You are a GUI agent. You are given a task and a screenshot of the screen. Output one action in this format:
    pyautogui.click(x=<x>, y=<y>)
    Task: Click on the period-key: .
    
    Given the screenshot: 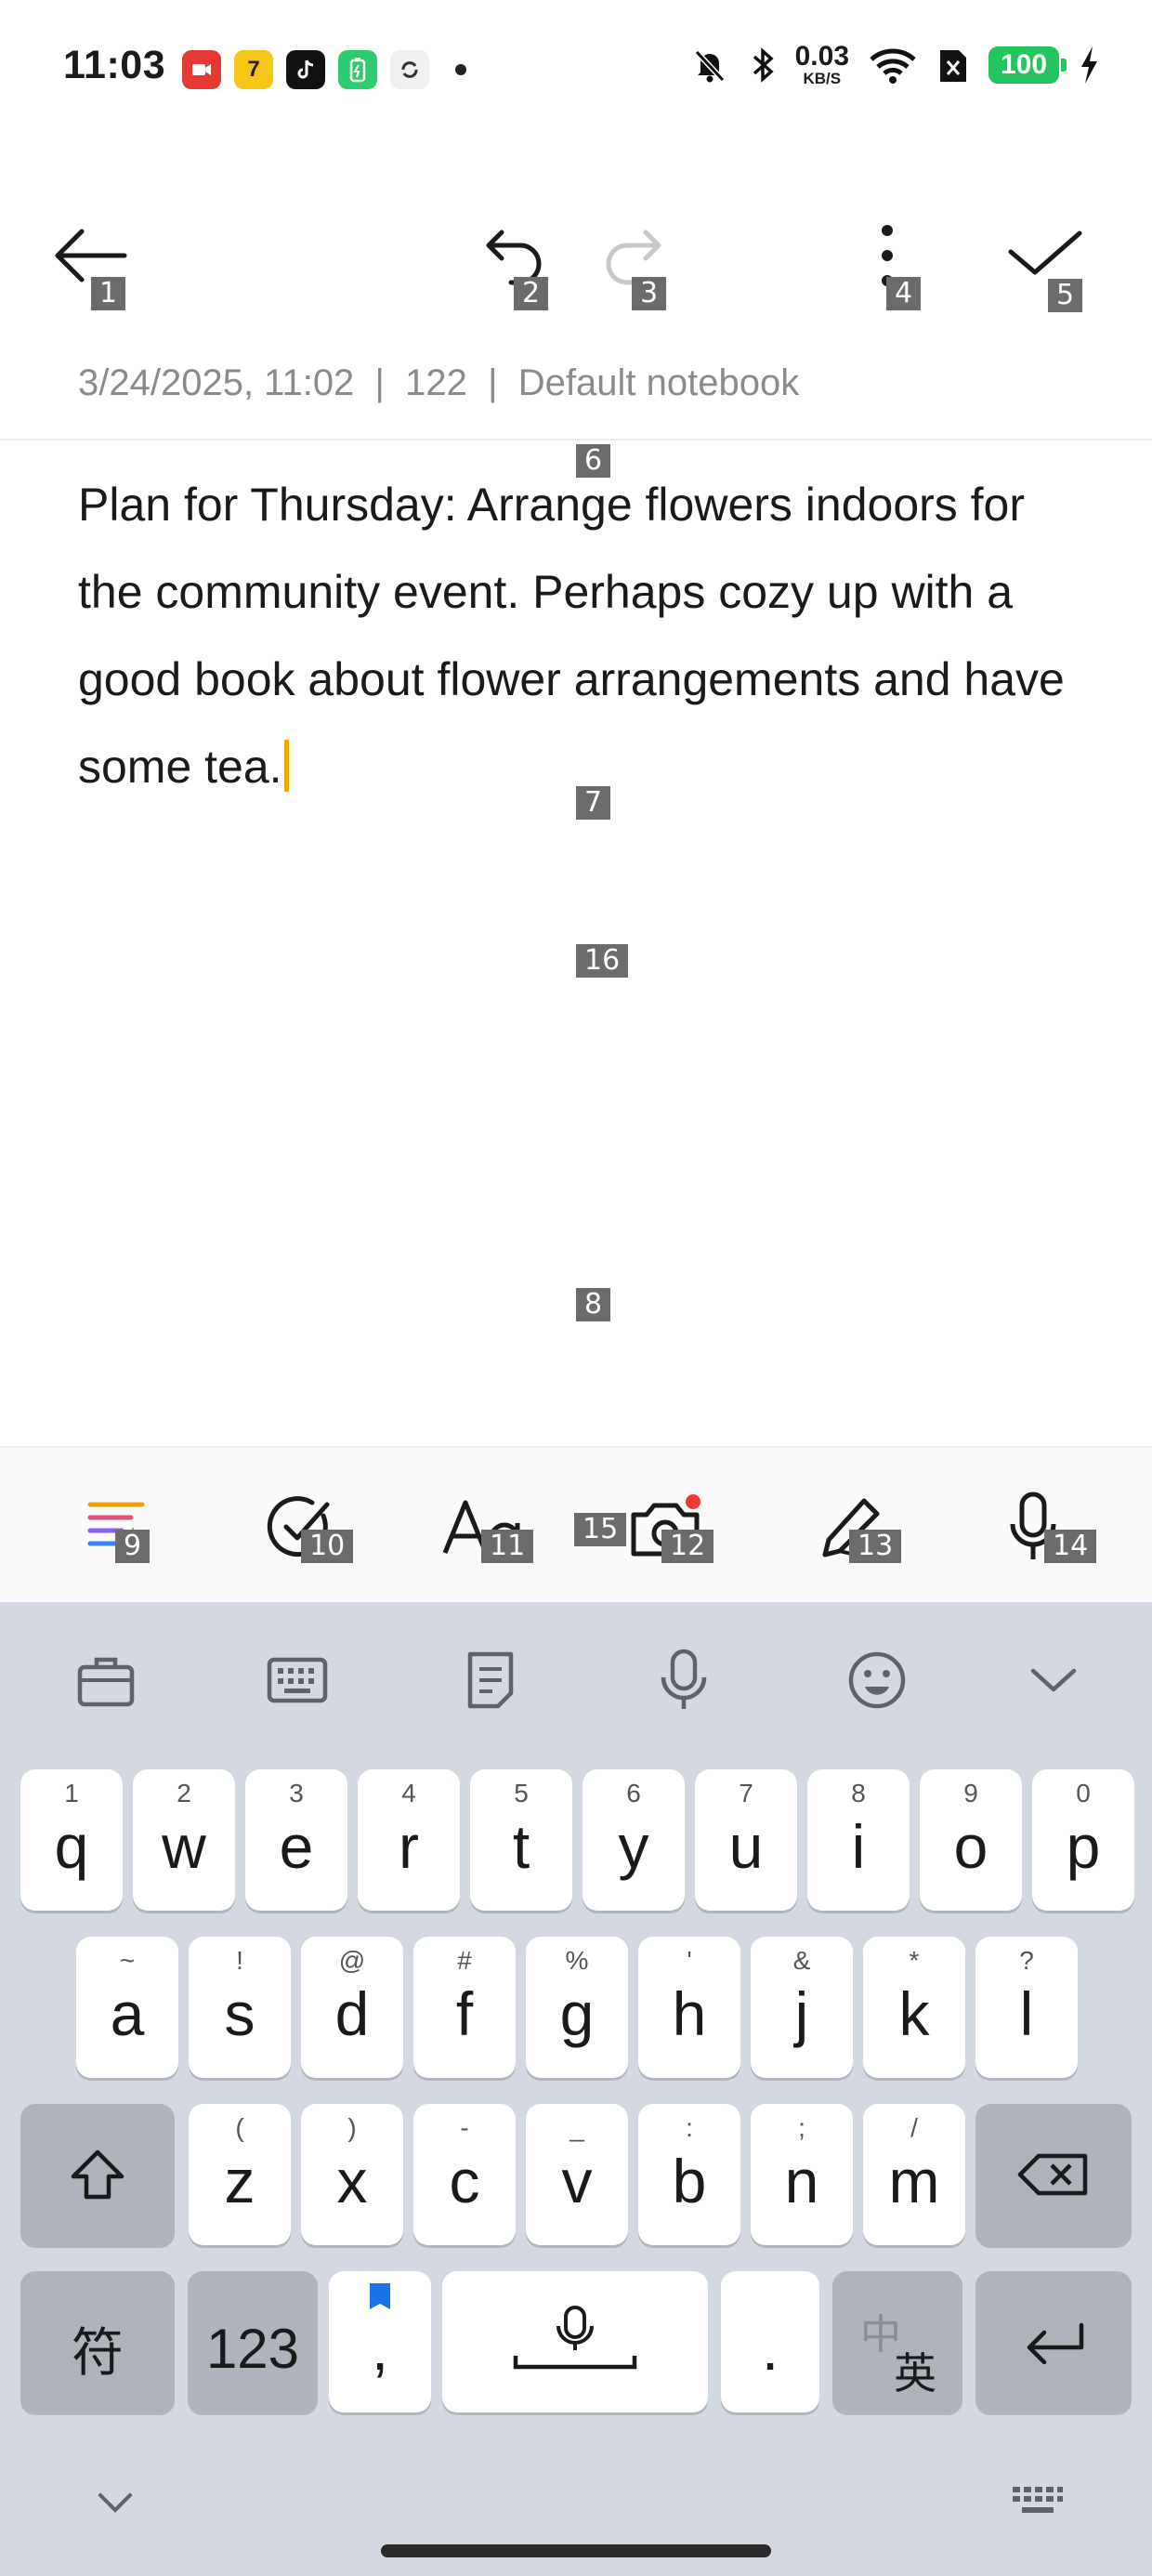 What is the action you would take?
    pyautogui.click(x=770, y=2341)
    